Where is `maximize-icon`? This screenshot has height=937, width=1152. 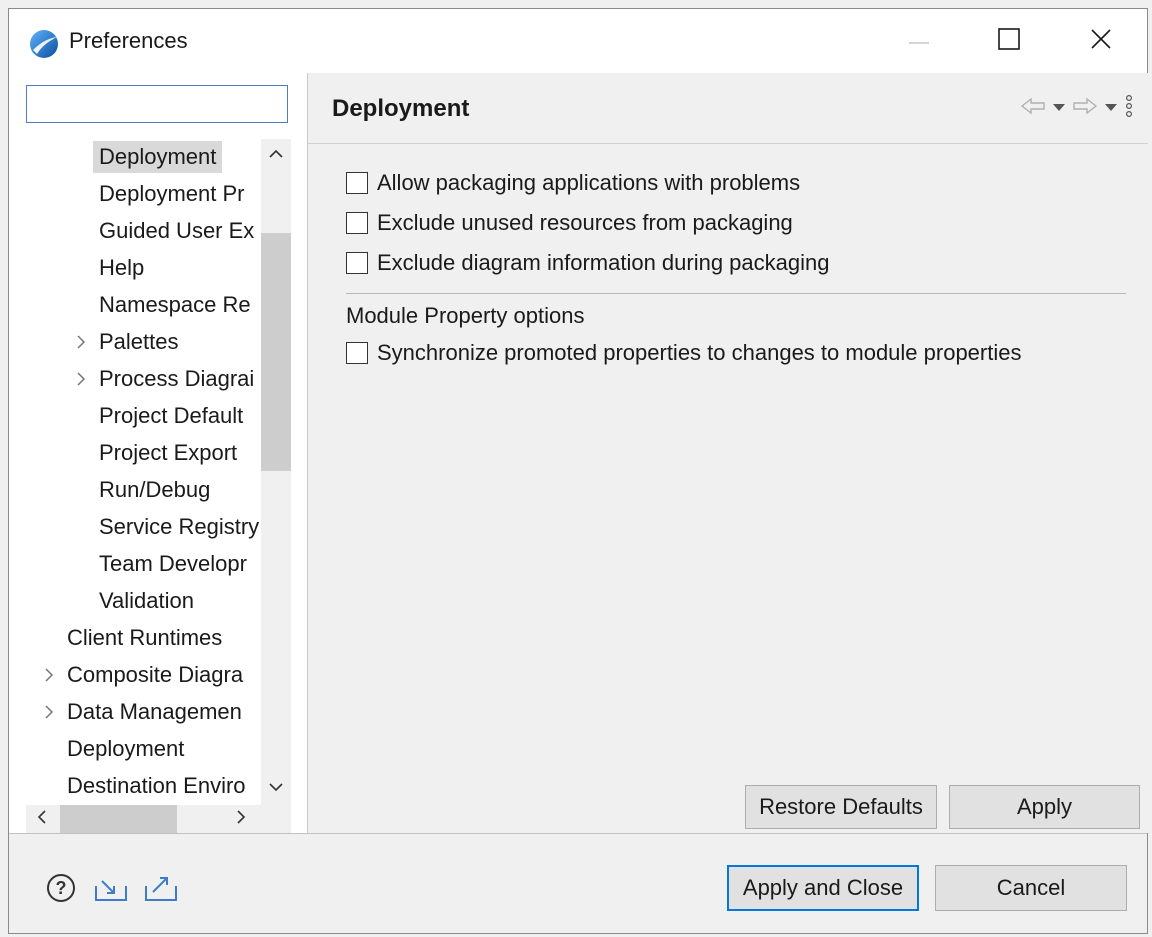 maximize-icon is located at coordinates (1009, 41).